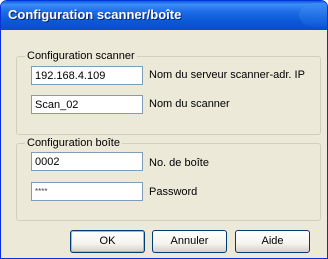  I want to click on scanner-name-input, so click(87, 104).